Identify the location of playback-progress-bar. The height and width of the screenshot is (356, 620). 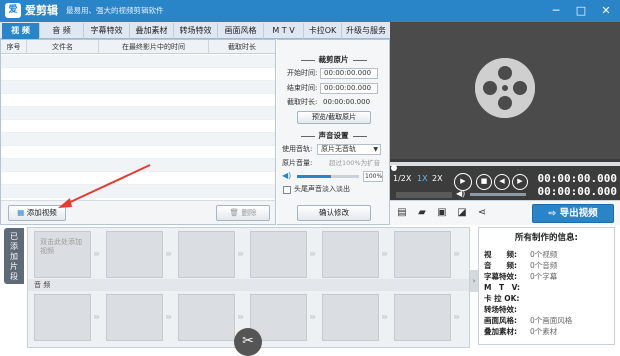
(505, 164).